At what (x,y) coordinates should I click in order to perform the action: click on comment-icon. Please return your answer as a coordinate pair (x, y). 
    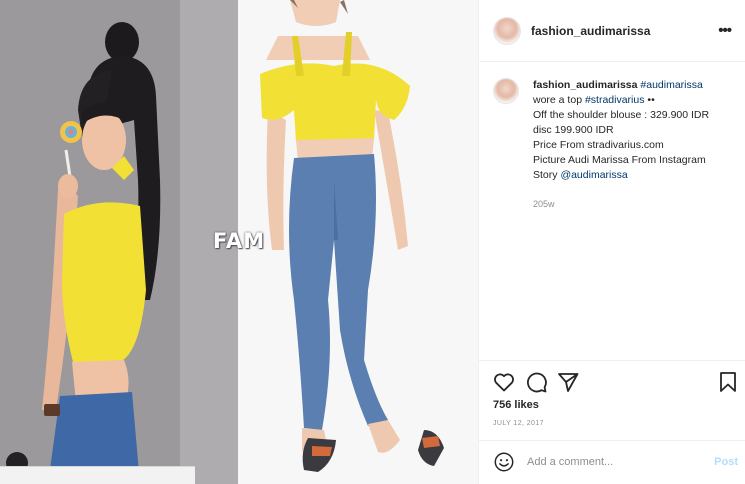
    Looking at the image, I should click on (536, 382).